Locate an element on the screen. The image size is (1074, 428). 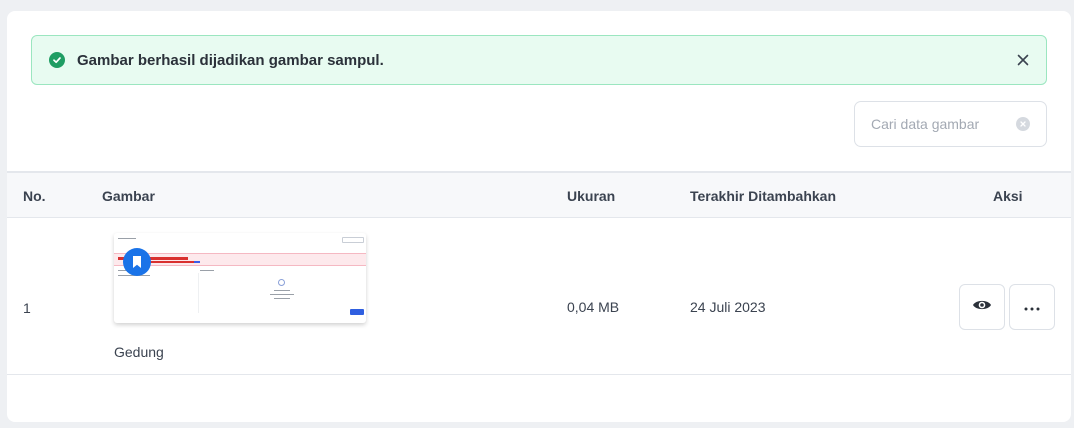
search-box is located at coordinates (950, 124).